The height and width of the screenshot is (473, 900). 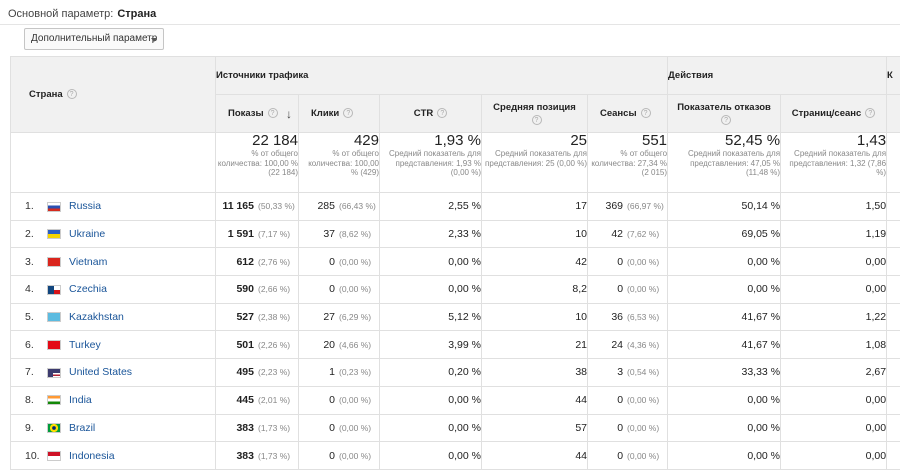 What do you see at coordinates (88, 262) in the screenshot?
I see `country-link: Vietnam` at bounding box center [88, 262].